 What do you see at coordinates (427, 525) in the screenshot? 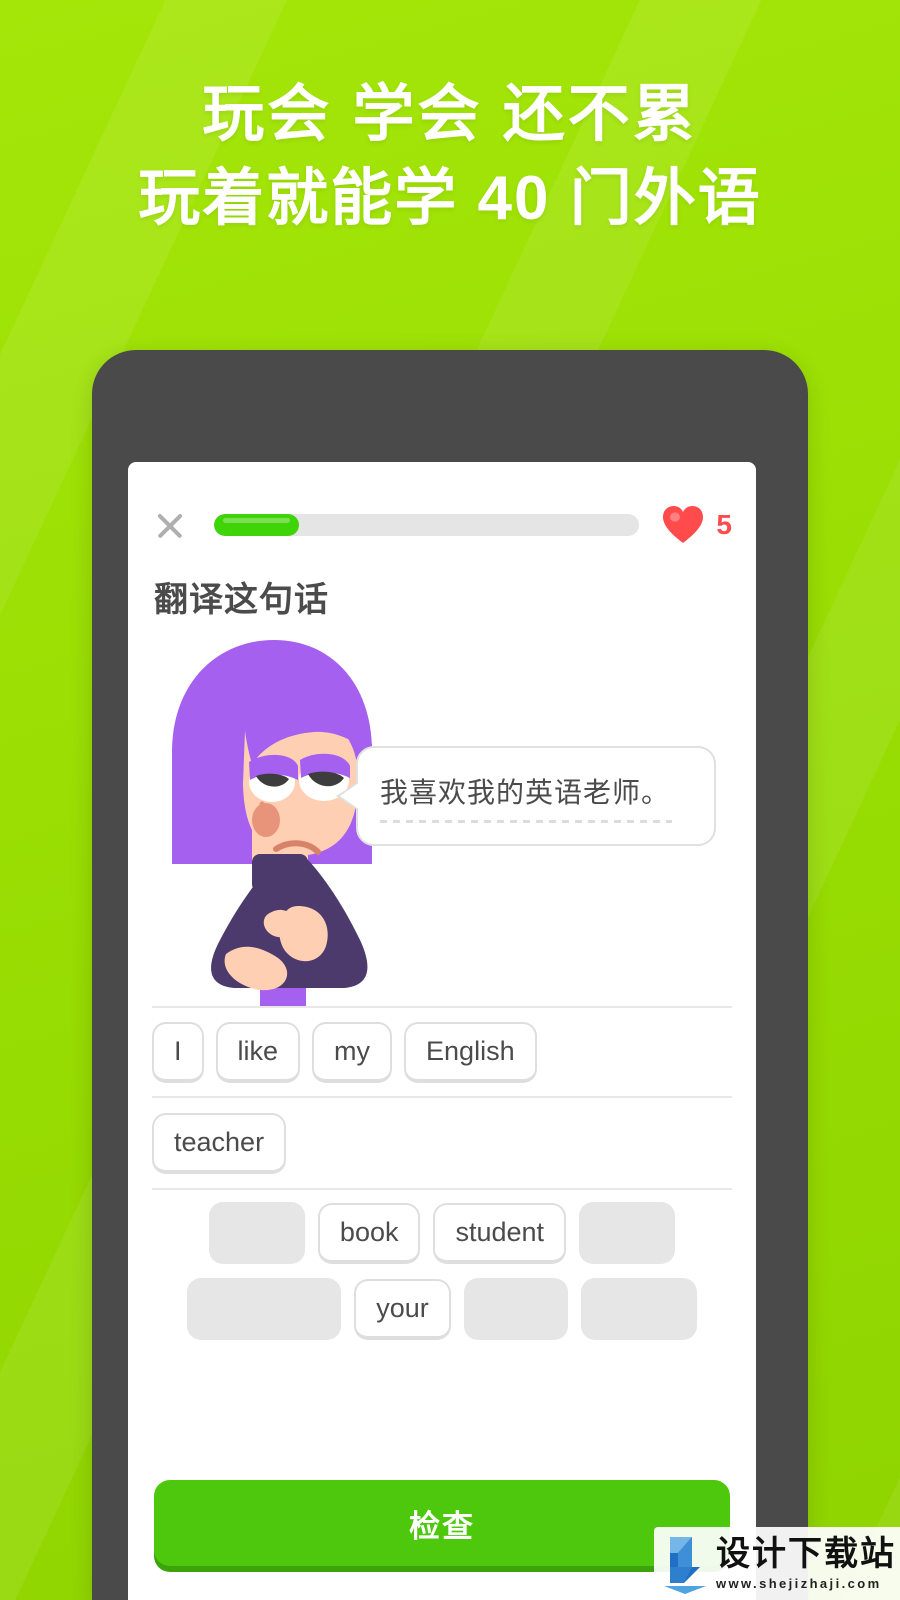
I see `lesson-progress-bar` at bounding box center [427, 525].